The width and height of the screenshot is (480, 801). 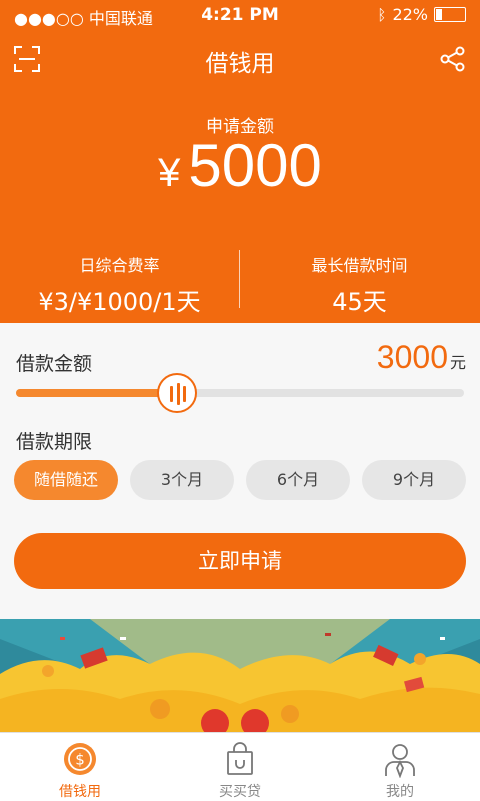 I want to click on currency-symbol: ¥, so click(x=169, y=173).